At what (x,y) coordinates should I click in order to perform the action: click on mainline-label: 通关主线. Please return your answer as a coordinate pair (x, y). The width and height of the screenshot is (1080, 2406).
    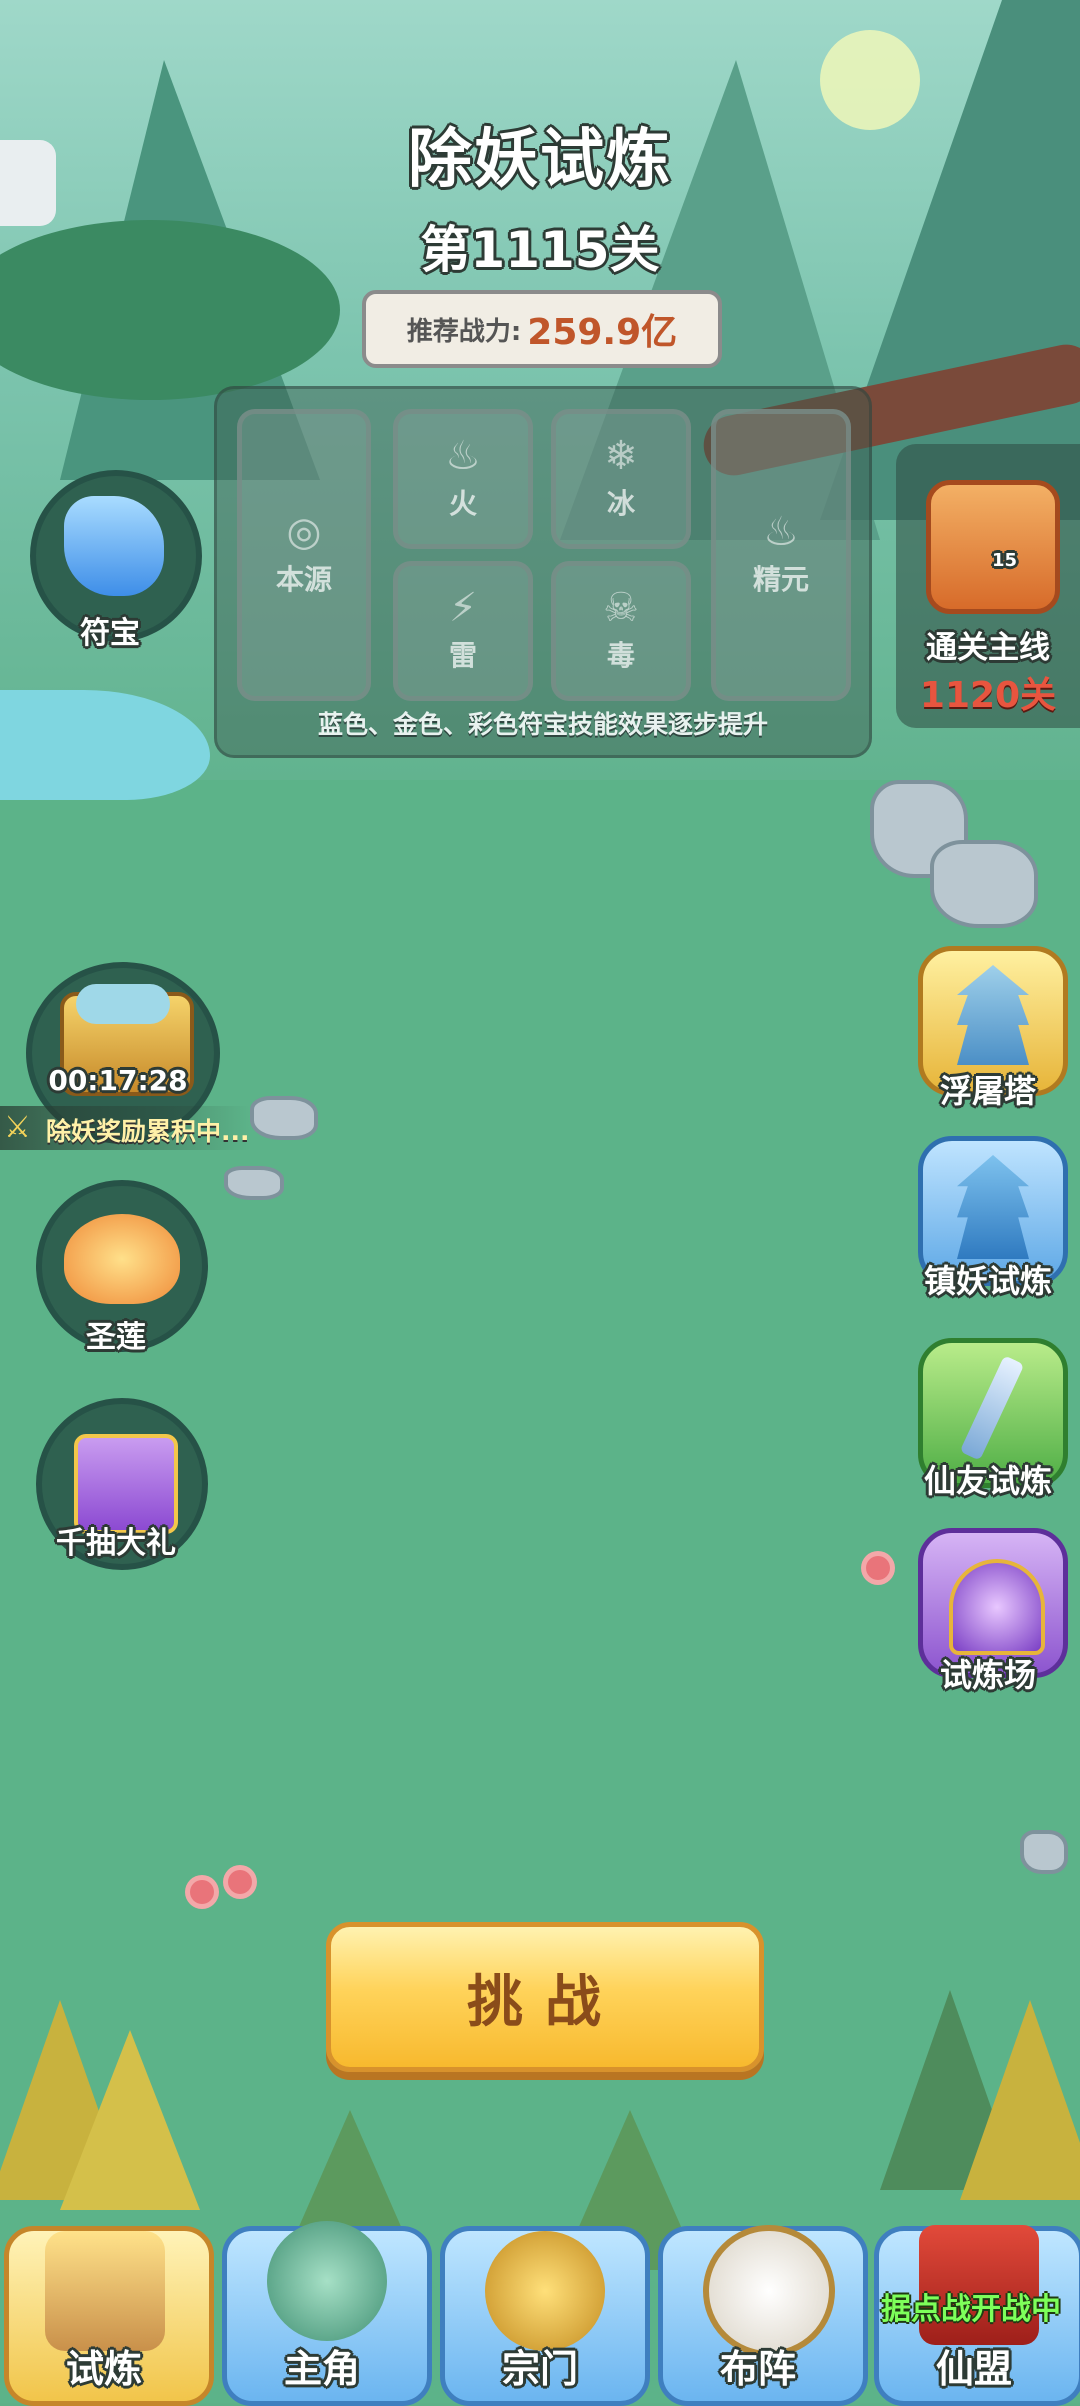
    Looking at the image, I should click on (988, 648).